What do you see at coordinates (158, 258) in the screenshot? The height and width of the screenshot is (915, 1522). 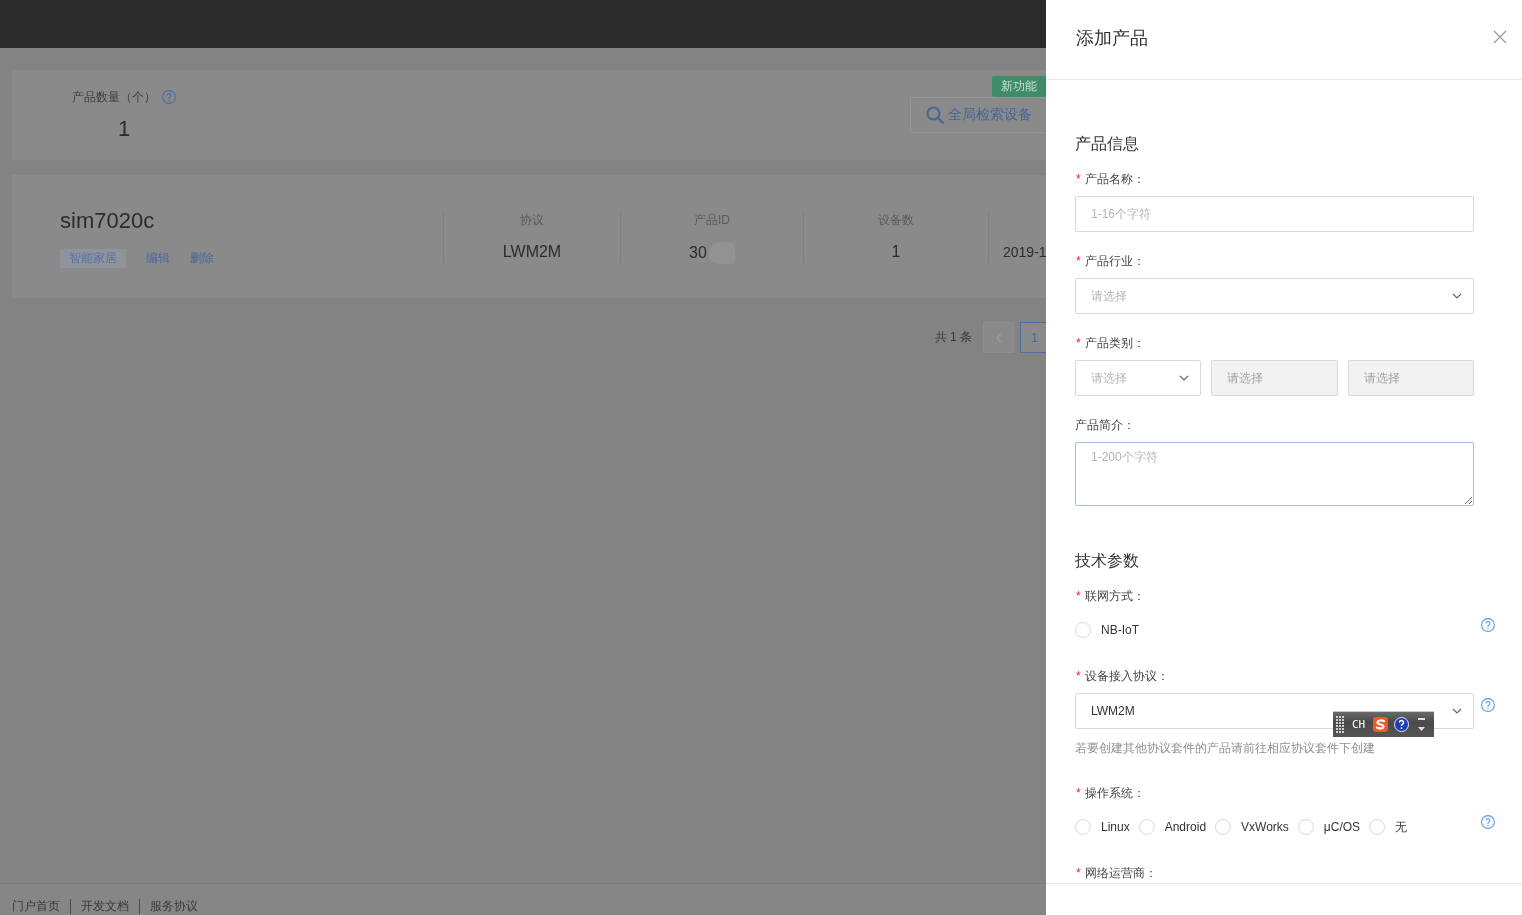 I see `action-link: 编辑` at bounding box center [158, 258].